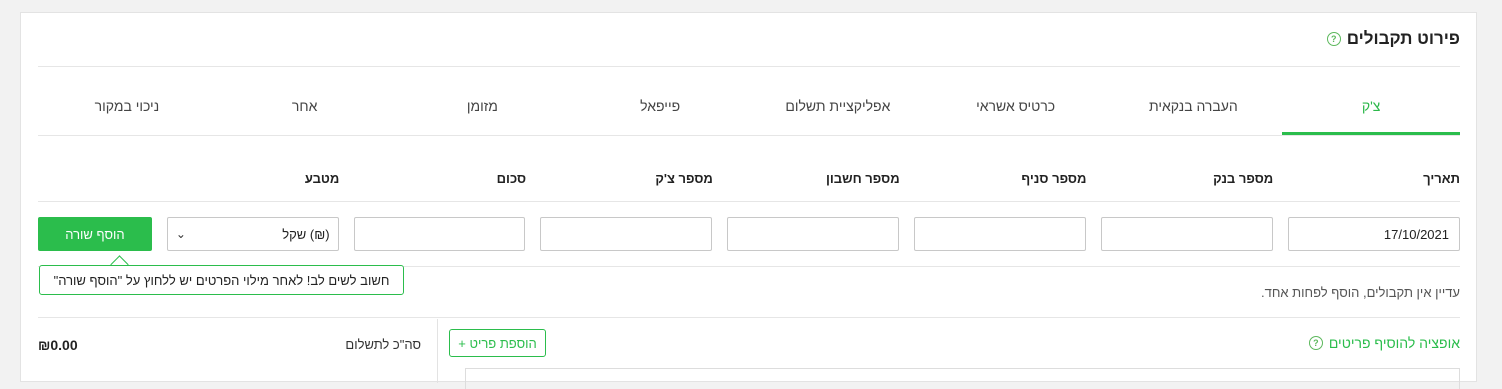 Image resolution: width=1502 pixels, height=389 pixels. What do you see at coordinates (1243, 178) in the screenshot?
I see `header-bank-number: מספר בנק` at bounding box center [1243, 178].